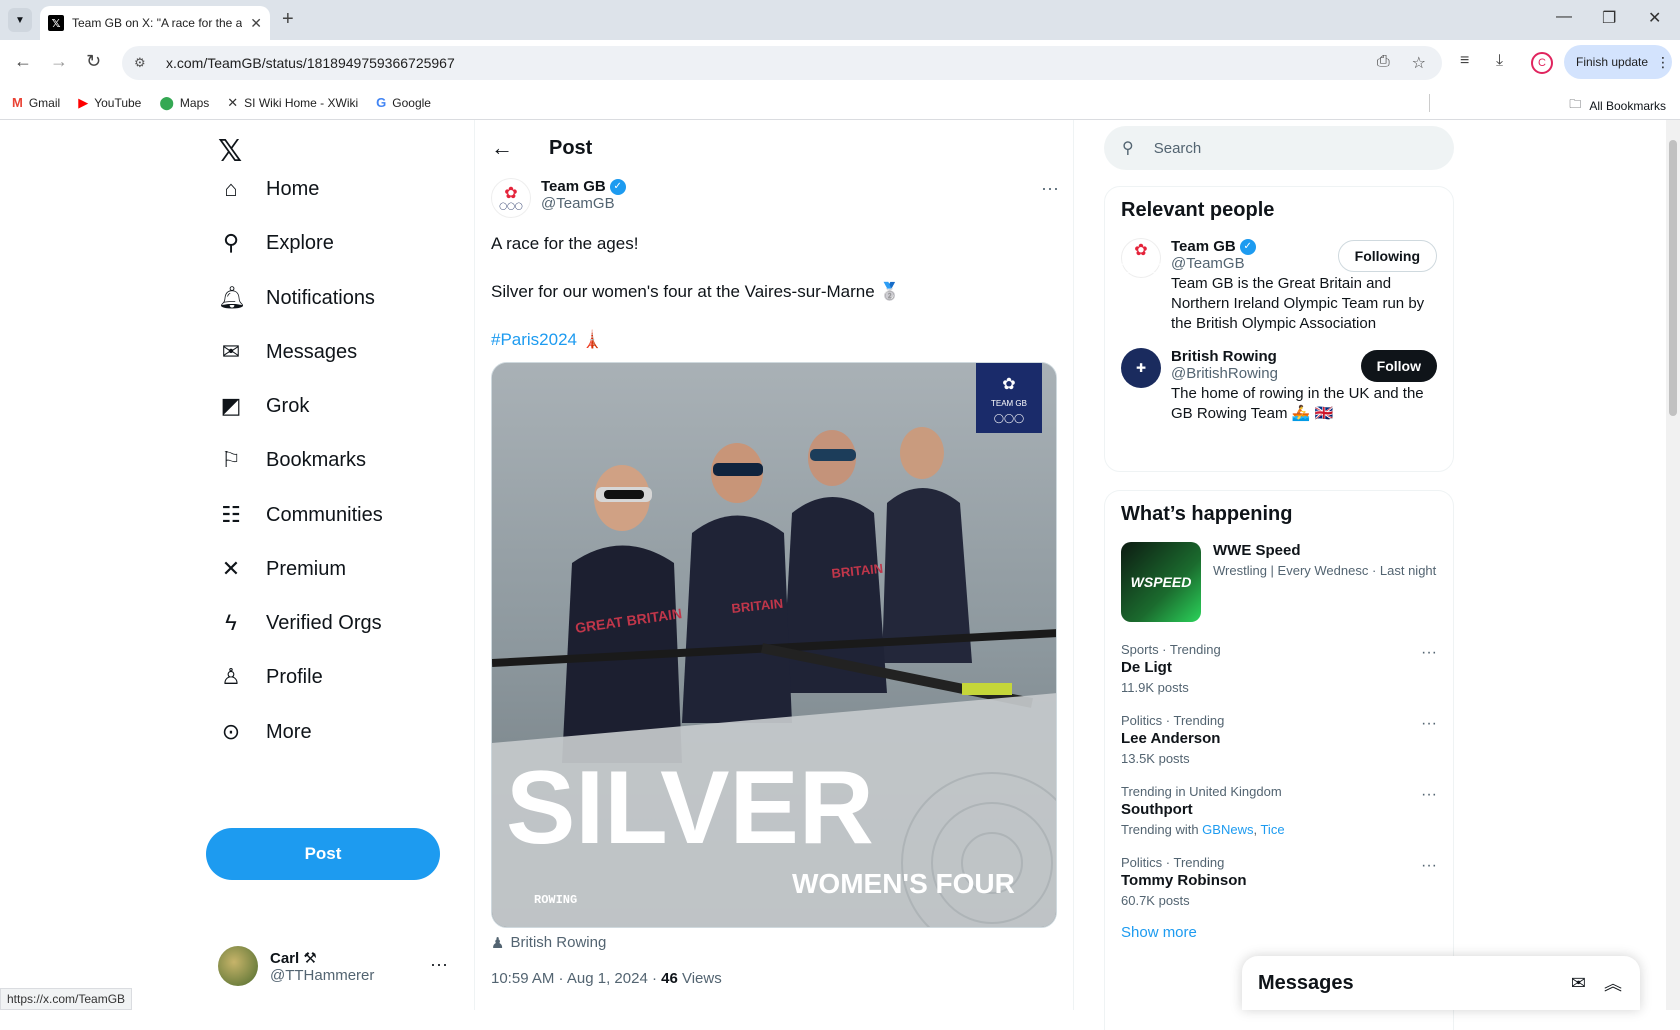  I want to click on trend-link: GBNews, so click(1227, 829).